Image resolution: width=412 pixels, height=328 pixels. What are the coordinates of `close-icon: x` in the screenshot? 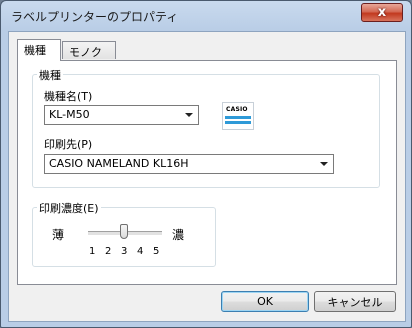 It's located at (382, 12).